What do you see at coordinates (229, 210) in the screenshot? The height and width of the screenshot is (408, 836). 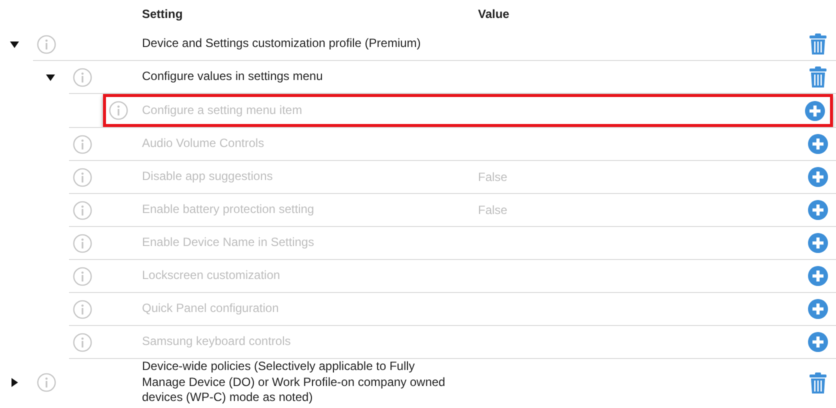 I see `setting-label: Enable battery protection setting` at bounding box center [229, 210].